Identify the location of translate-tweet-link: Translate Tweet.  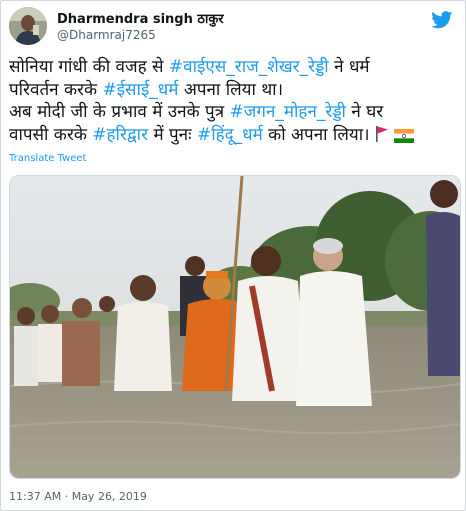
(47, 158).